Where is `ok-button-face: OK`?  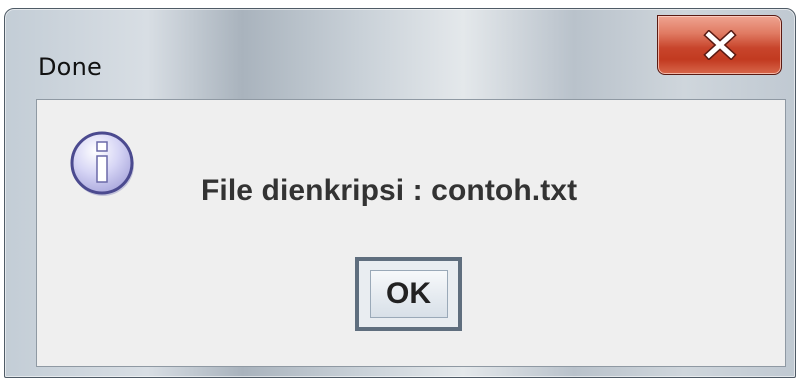
ok-button-face: OK is located at coordinates (408, 294).